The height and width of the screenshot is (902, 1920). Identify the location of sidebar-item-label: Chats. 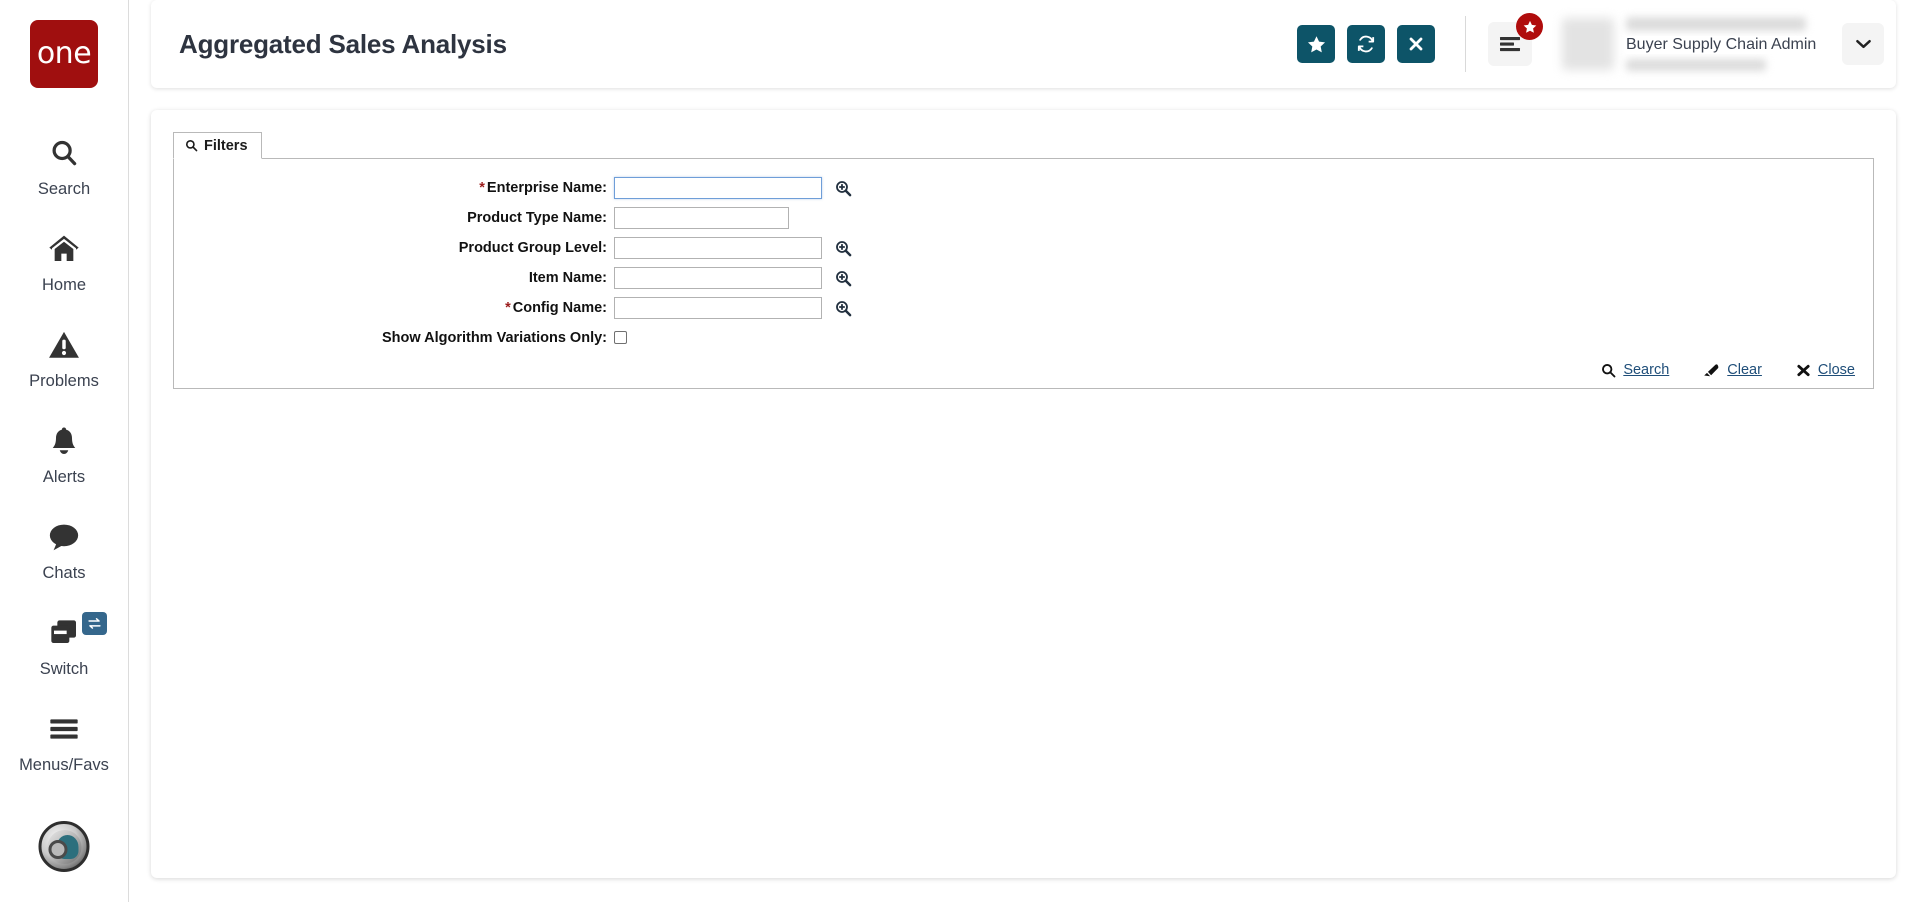
(64, 572).